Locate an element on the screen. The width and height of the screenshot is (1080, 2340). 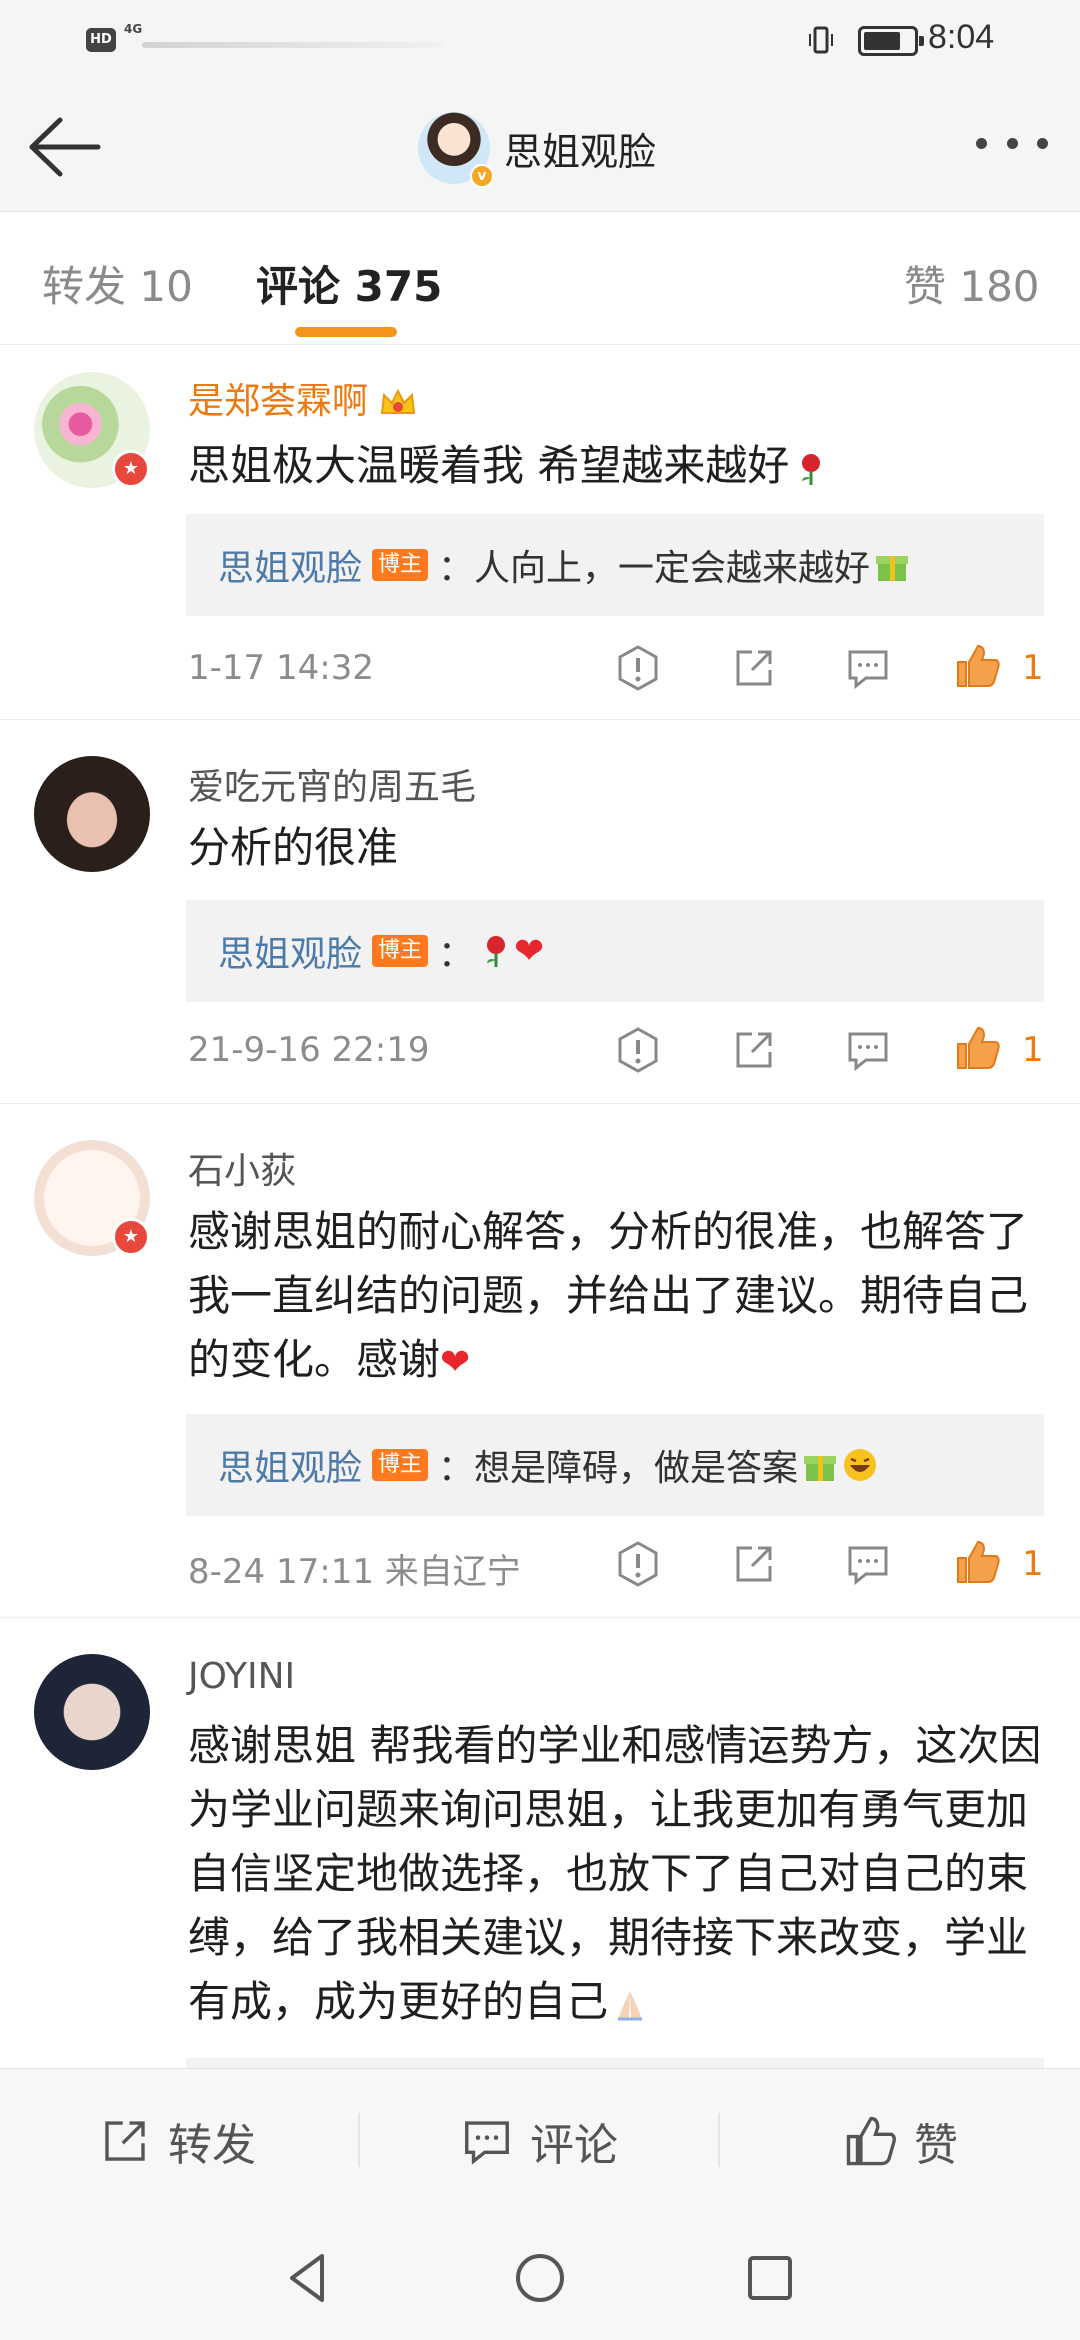
hd-indicator: HD is located at coordinates (101, 40).